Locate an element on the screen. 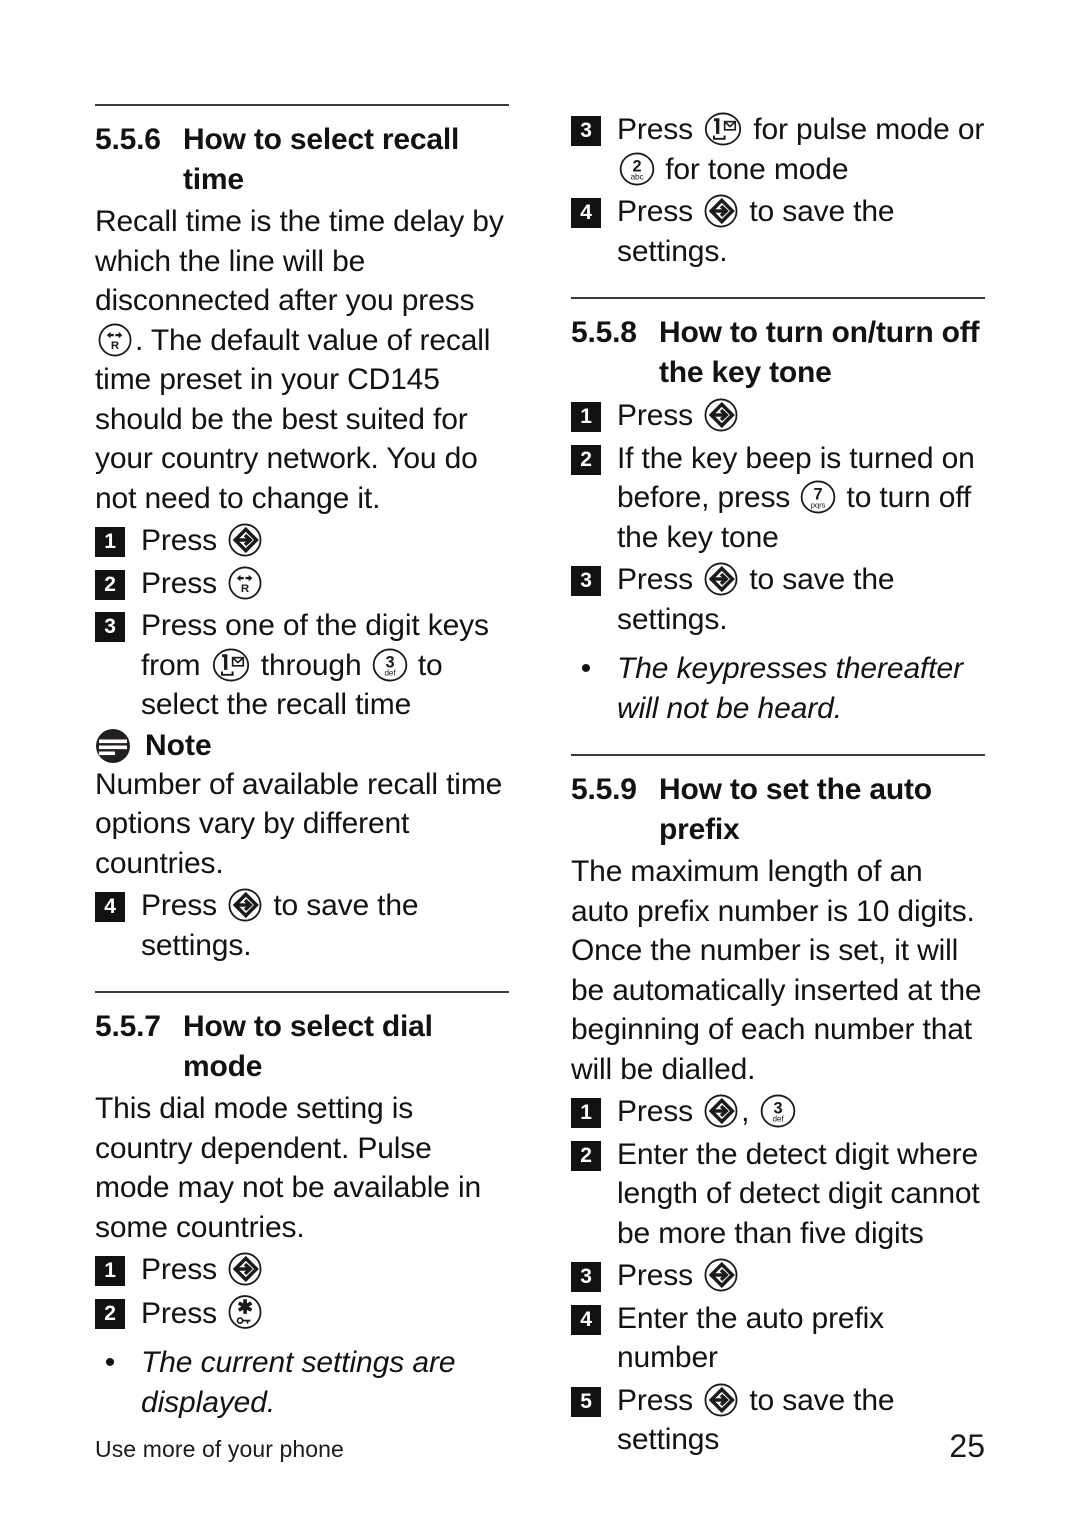  footer-chapter-label: Use more of your phone is located at coordinates (219, 1449).